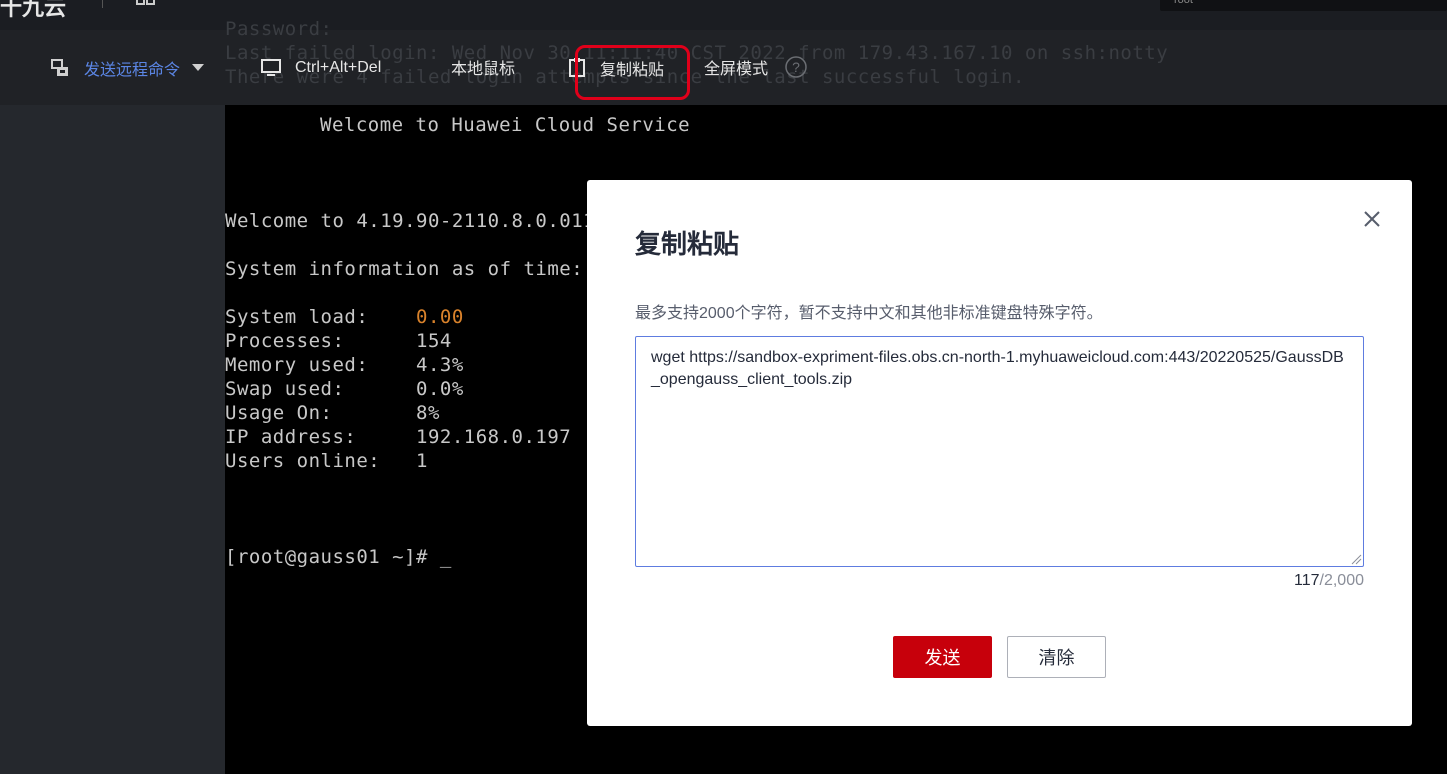 Image resolution: width=1447 pixels, height=774 pixels. Describe the element at coordinates (146, 3) in the screenshot. I see `apps-grid-icon` at that location.